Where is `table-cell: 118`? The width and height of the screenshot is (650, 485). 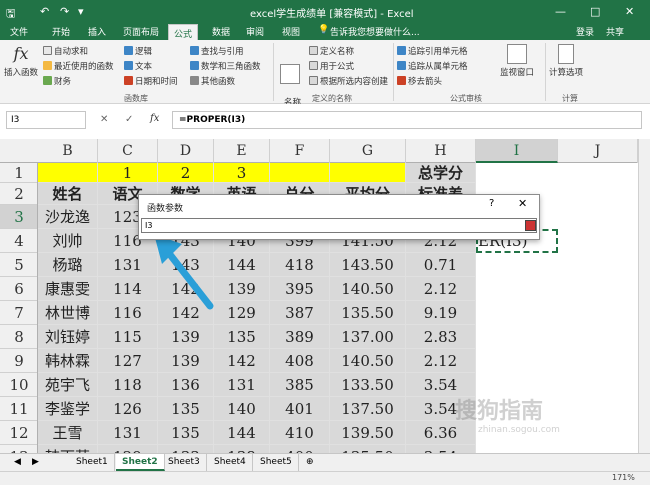 table-cell: 118 is located at coordinates (128, 385).